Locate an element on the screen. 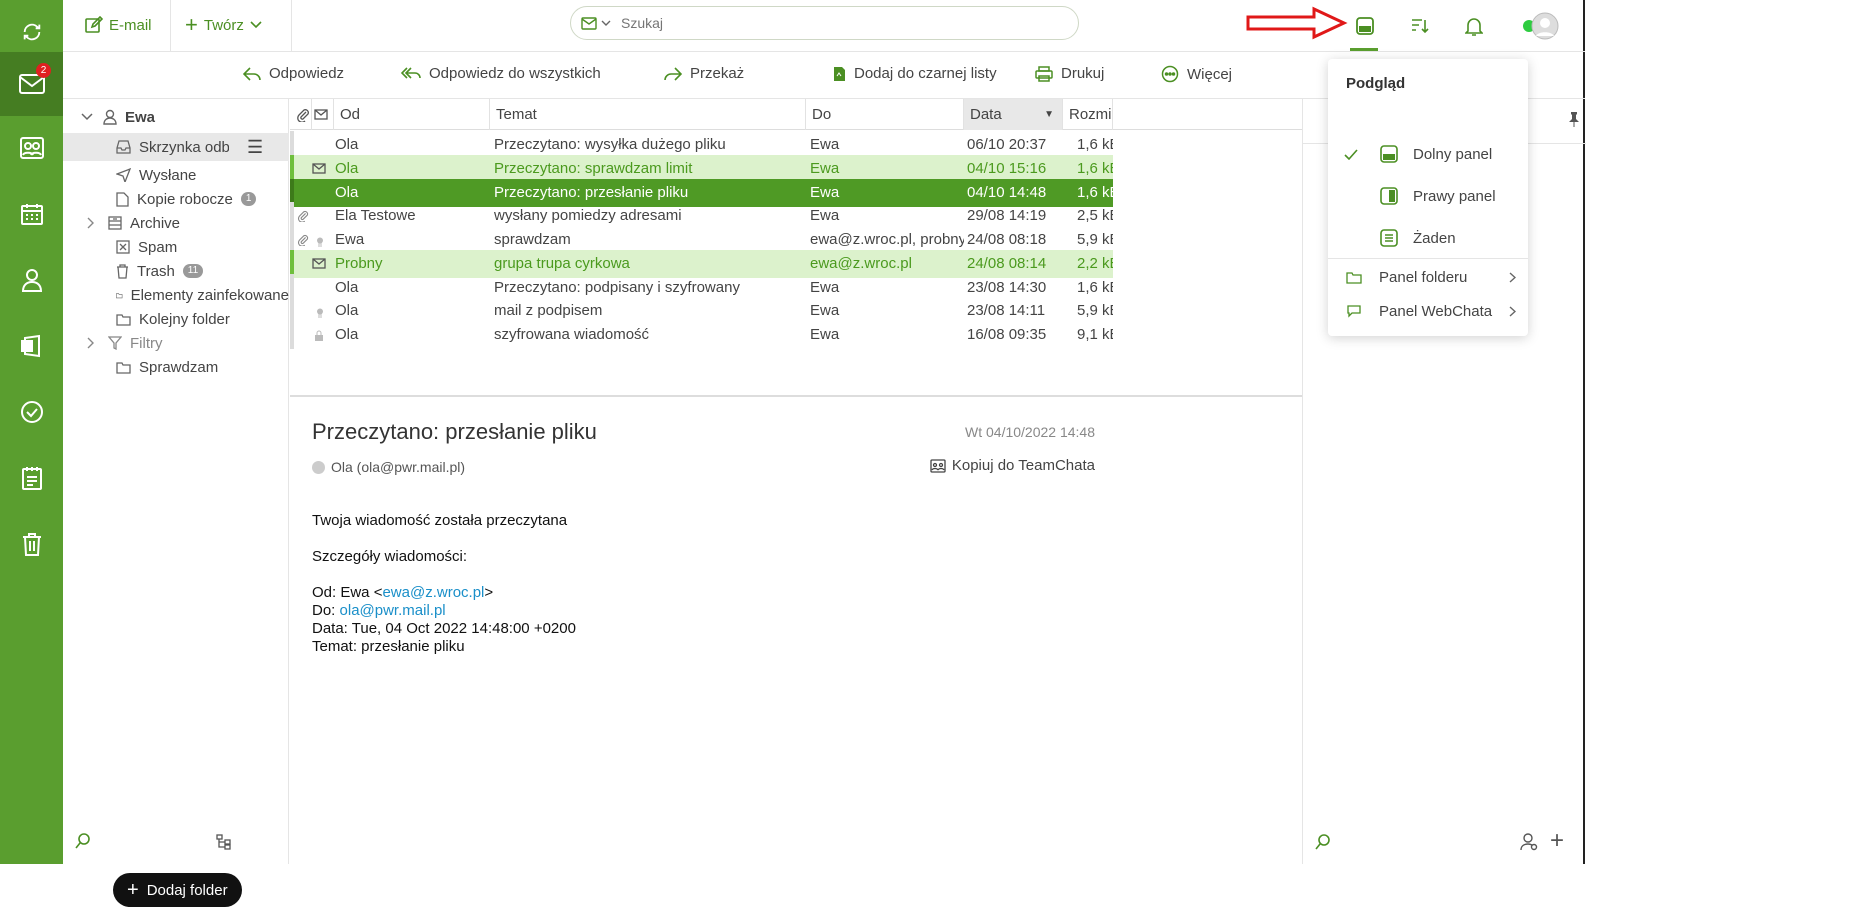 The width and height of the screenshot is (1871, 907). blacklist-label: Dodaj do czarnej listy is located at coordinates (925, 73).